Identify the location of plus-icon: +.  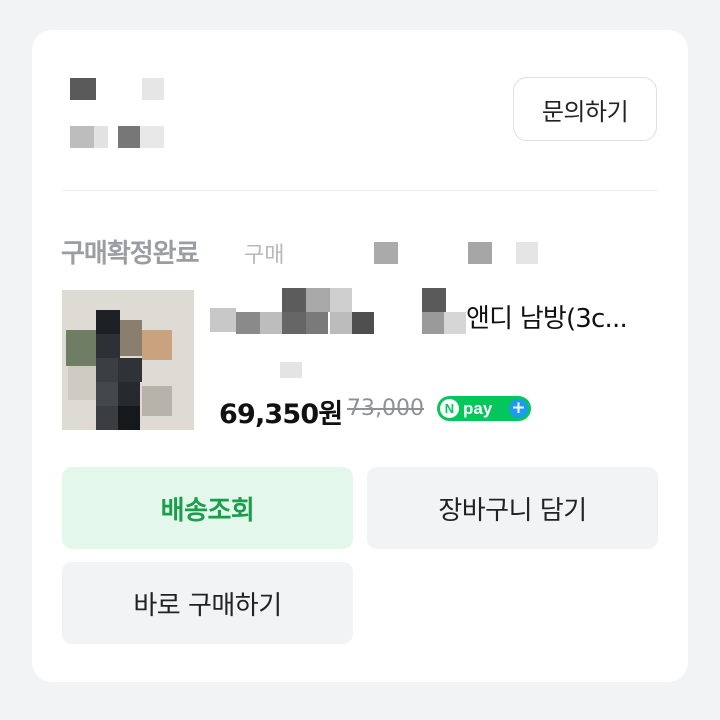
(518, 408).